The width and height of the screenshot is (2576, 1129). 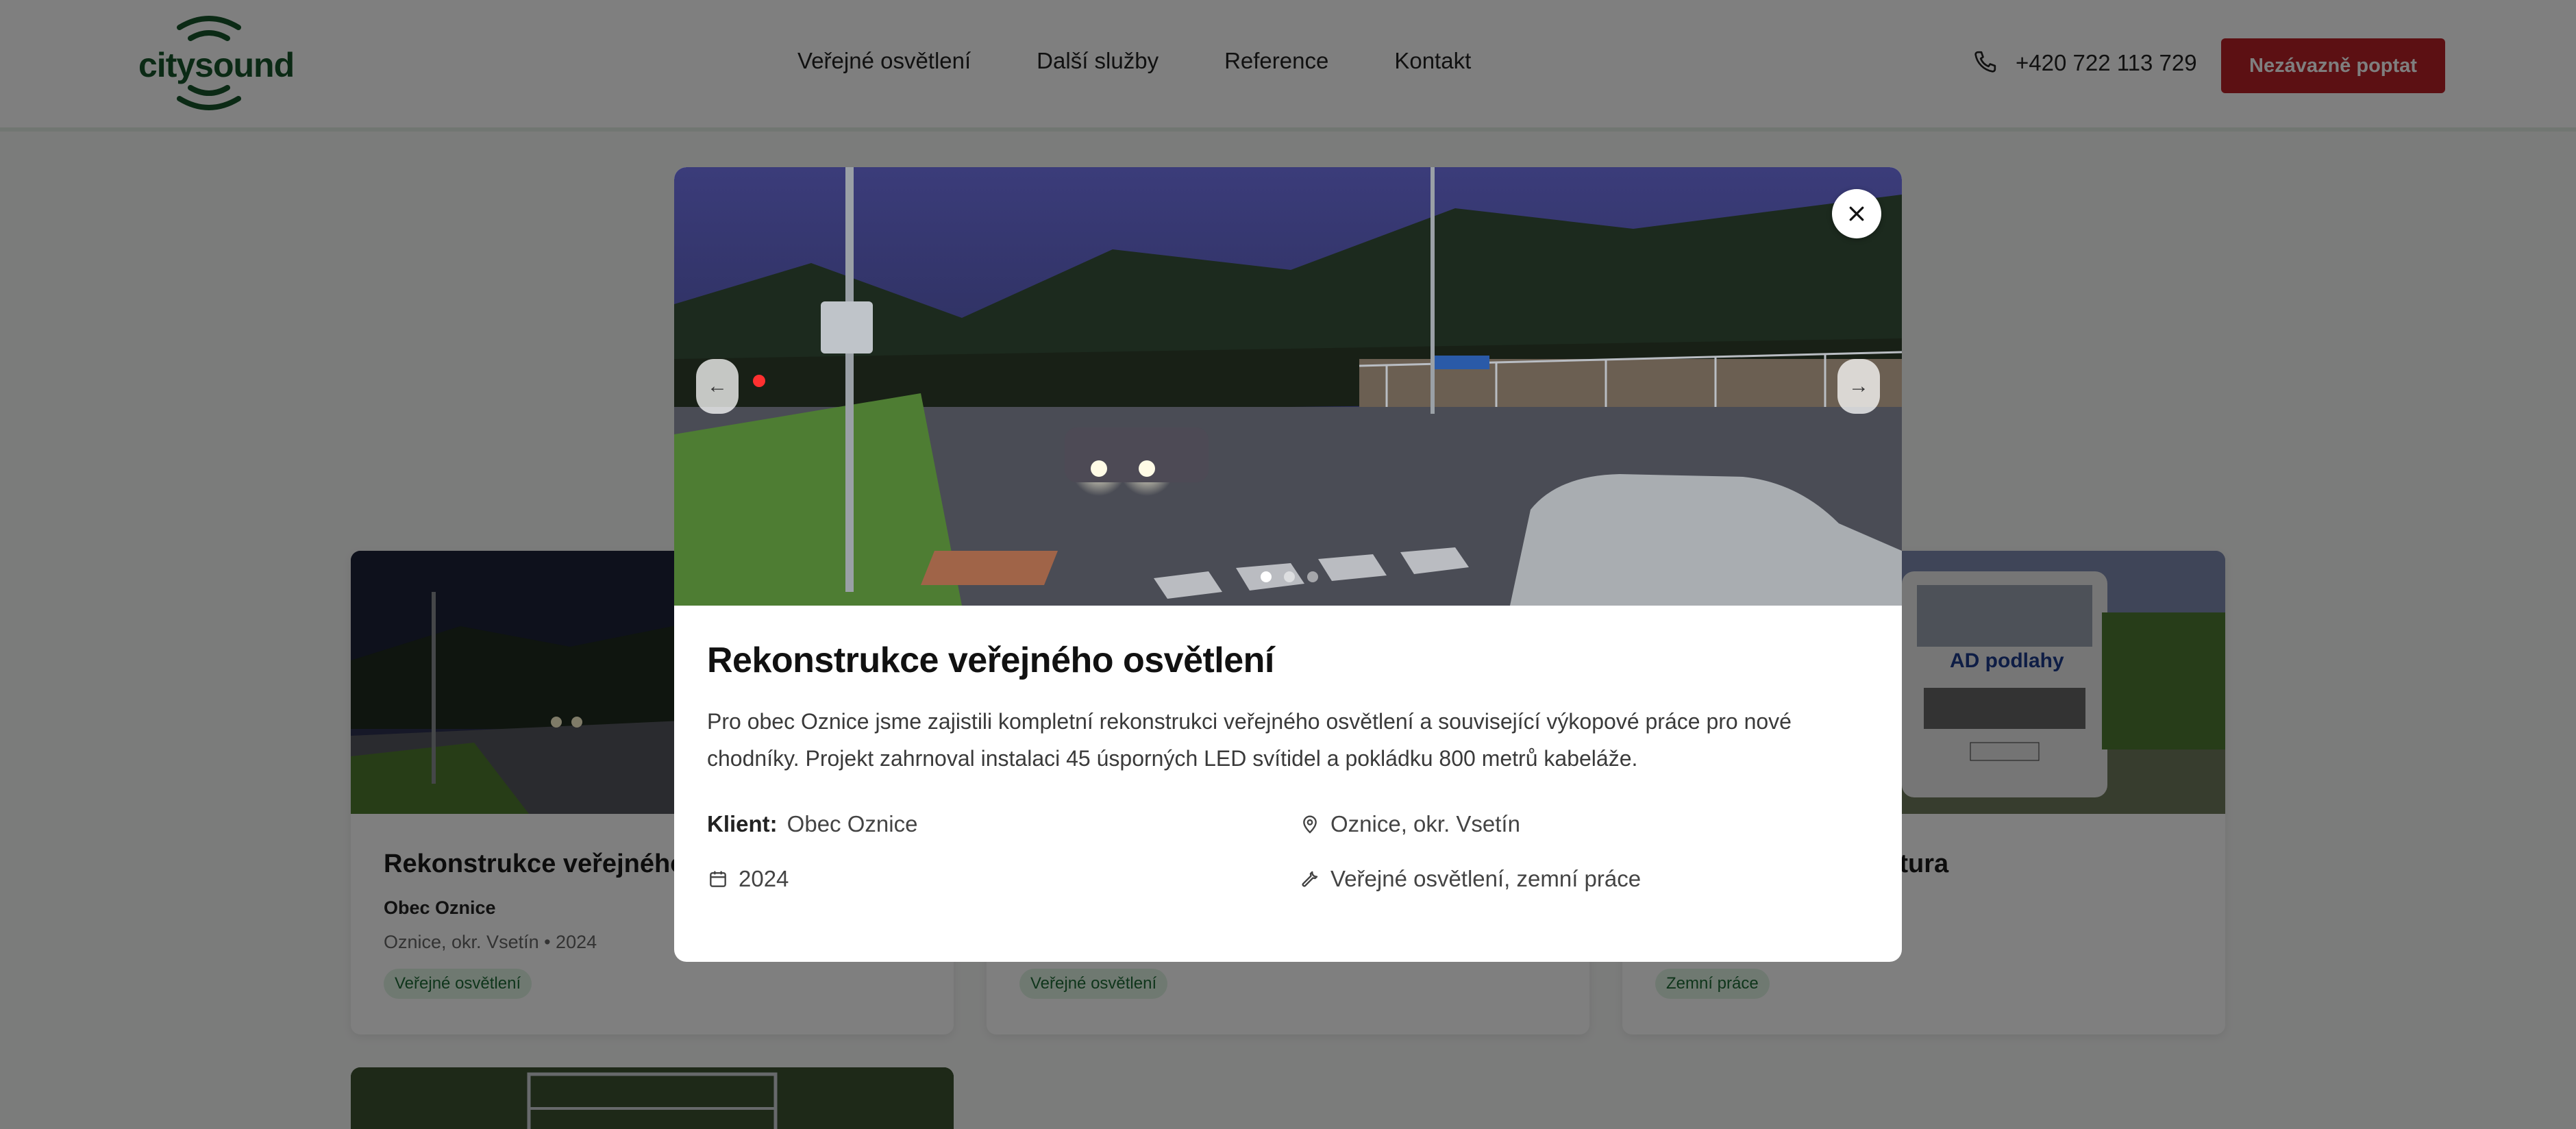 I want to click on arrow-left-icon: ←, so click(x=717, y=386).